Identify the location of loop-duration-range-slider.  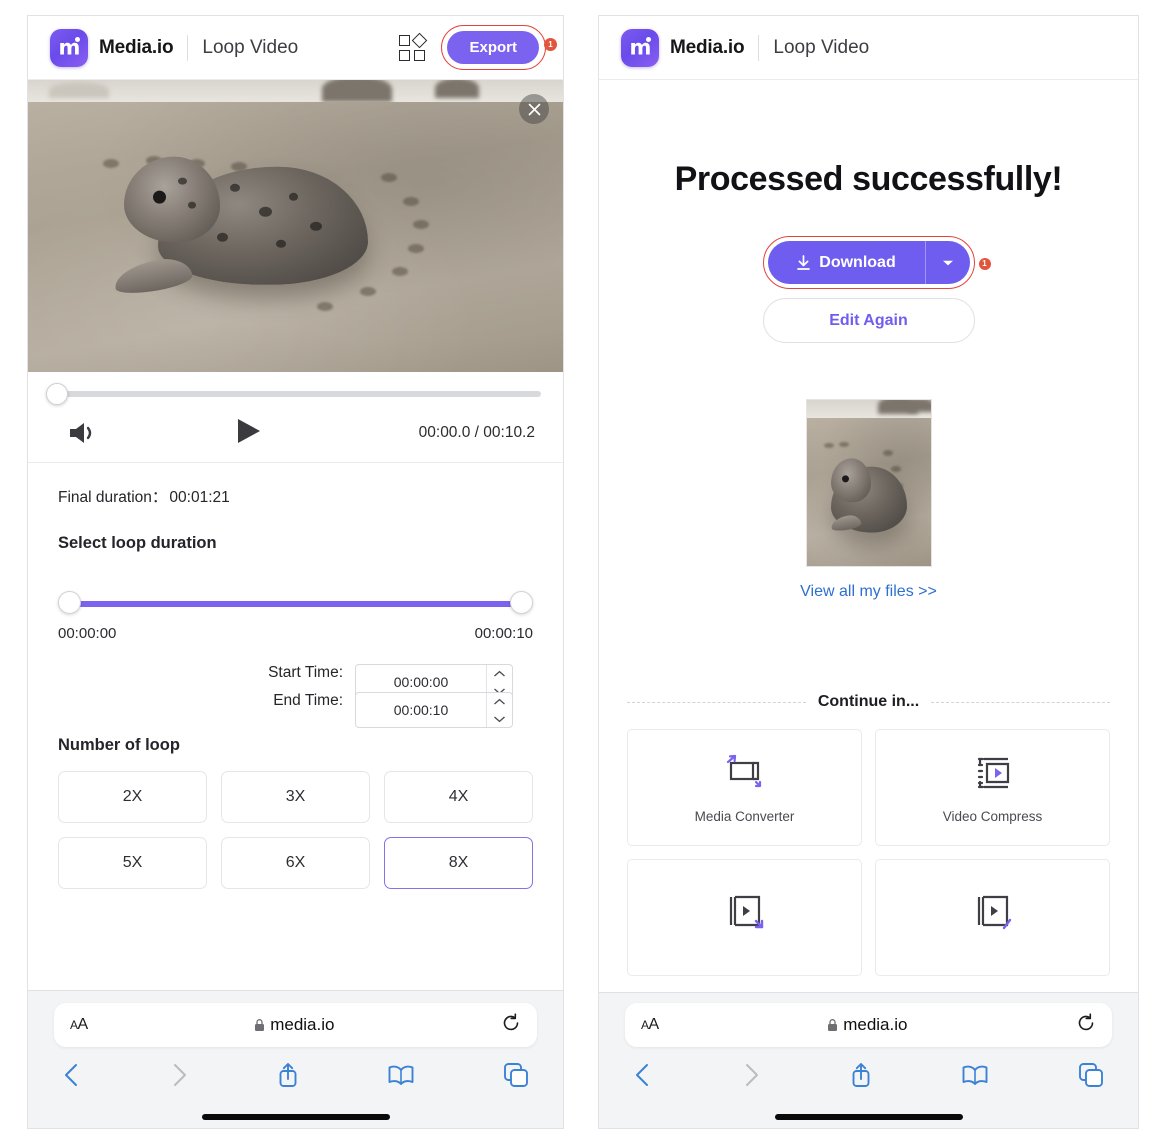
(295, 604).